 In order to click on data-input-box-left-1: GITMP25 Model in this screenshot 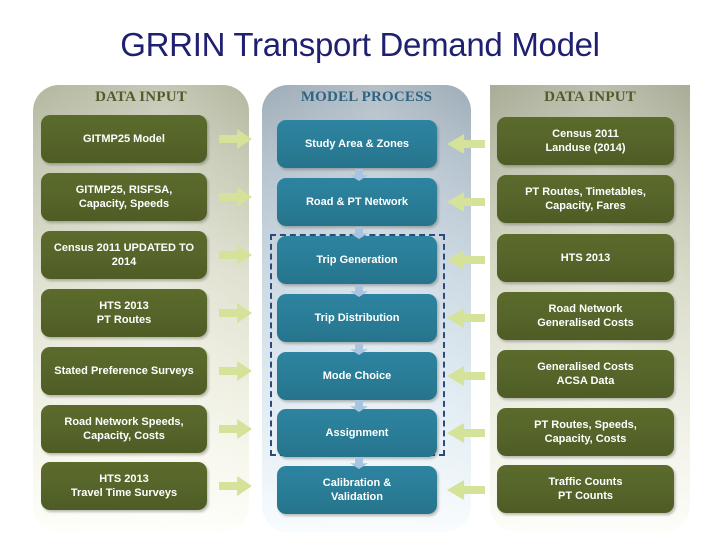, I will do `click(124, 139)`.